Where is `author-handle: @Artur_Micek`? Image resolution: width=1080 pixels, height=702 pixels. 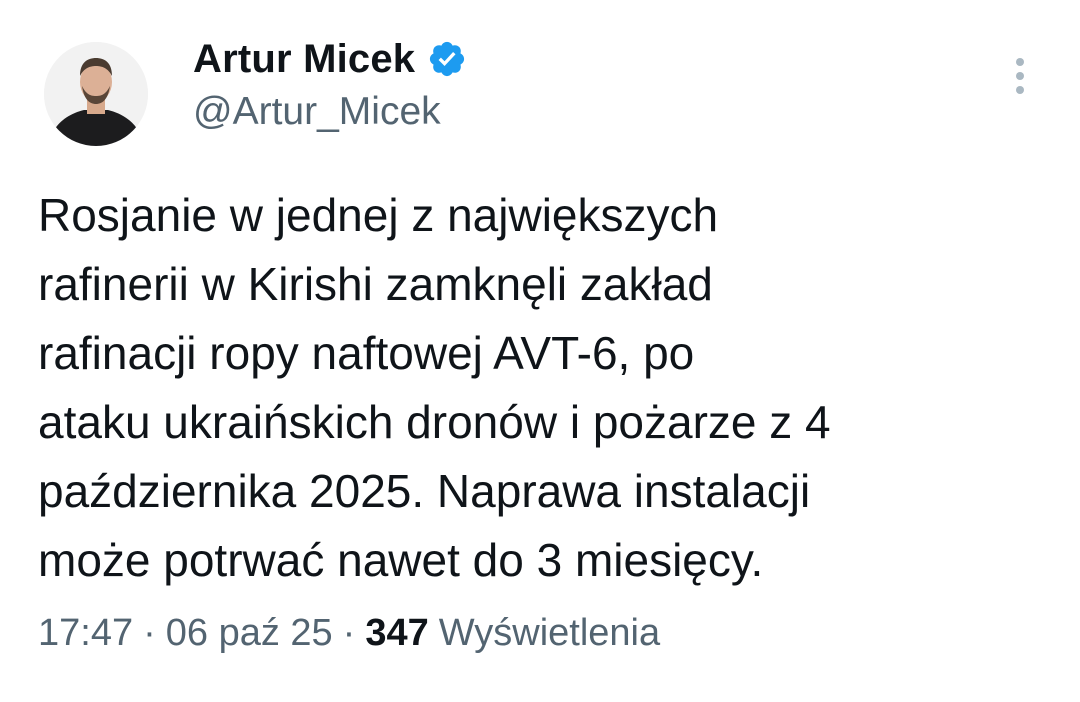 author-handle: @Artur_Micek is located at coordinates (317, 112).